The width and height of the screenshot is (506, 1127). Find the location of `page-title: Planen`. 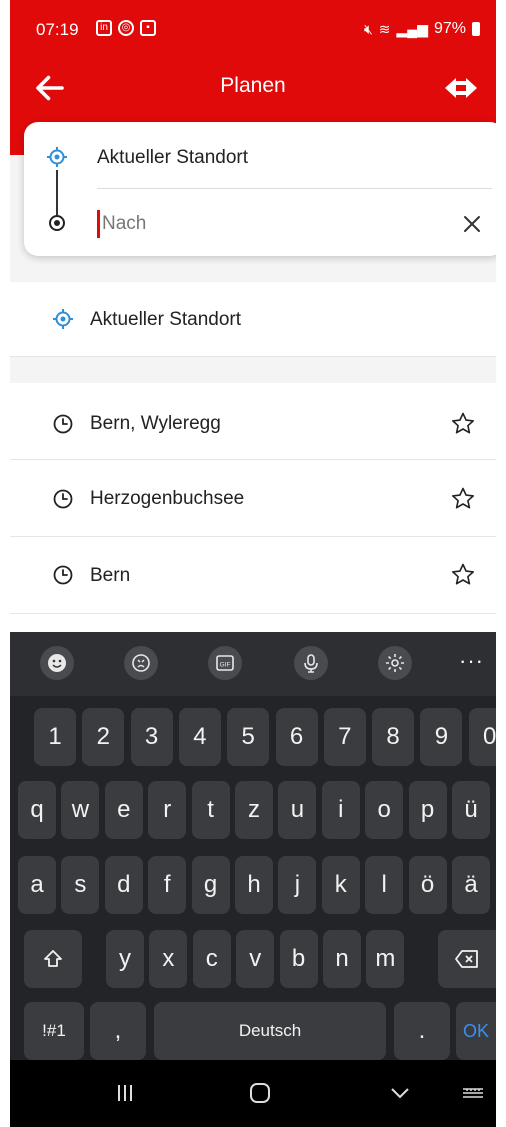

page-title: Planen is located at coordinates (253, 85).